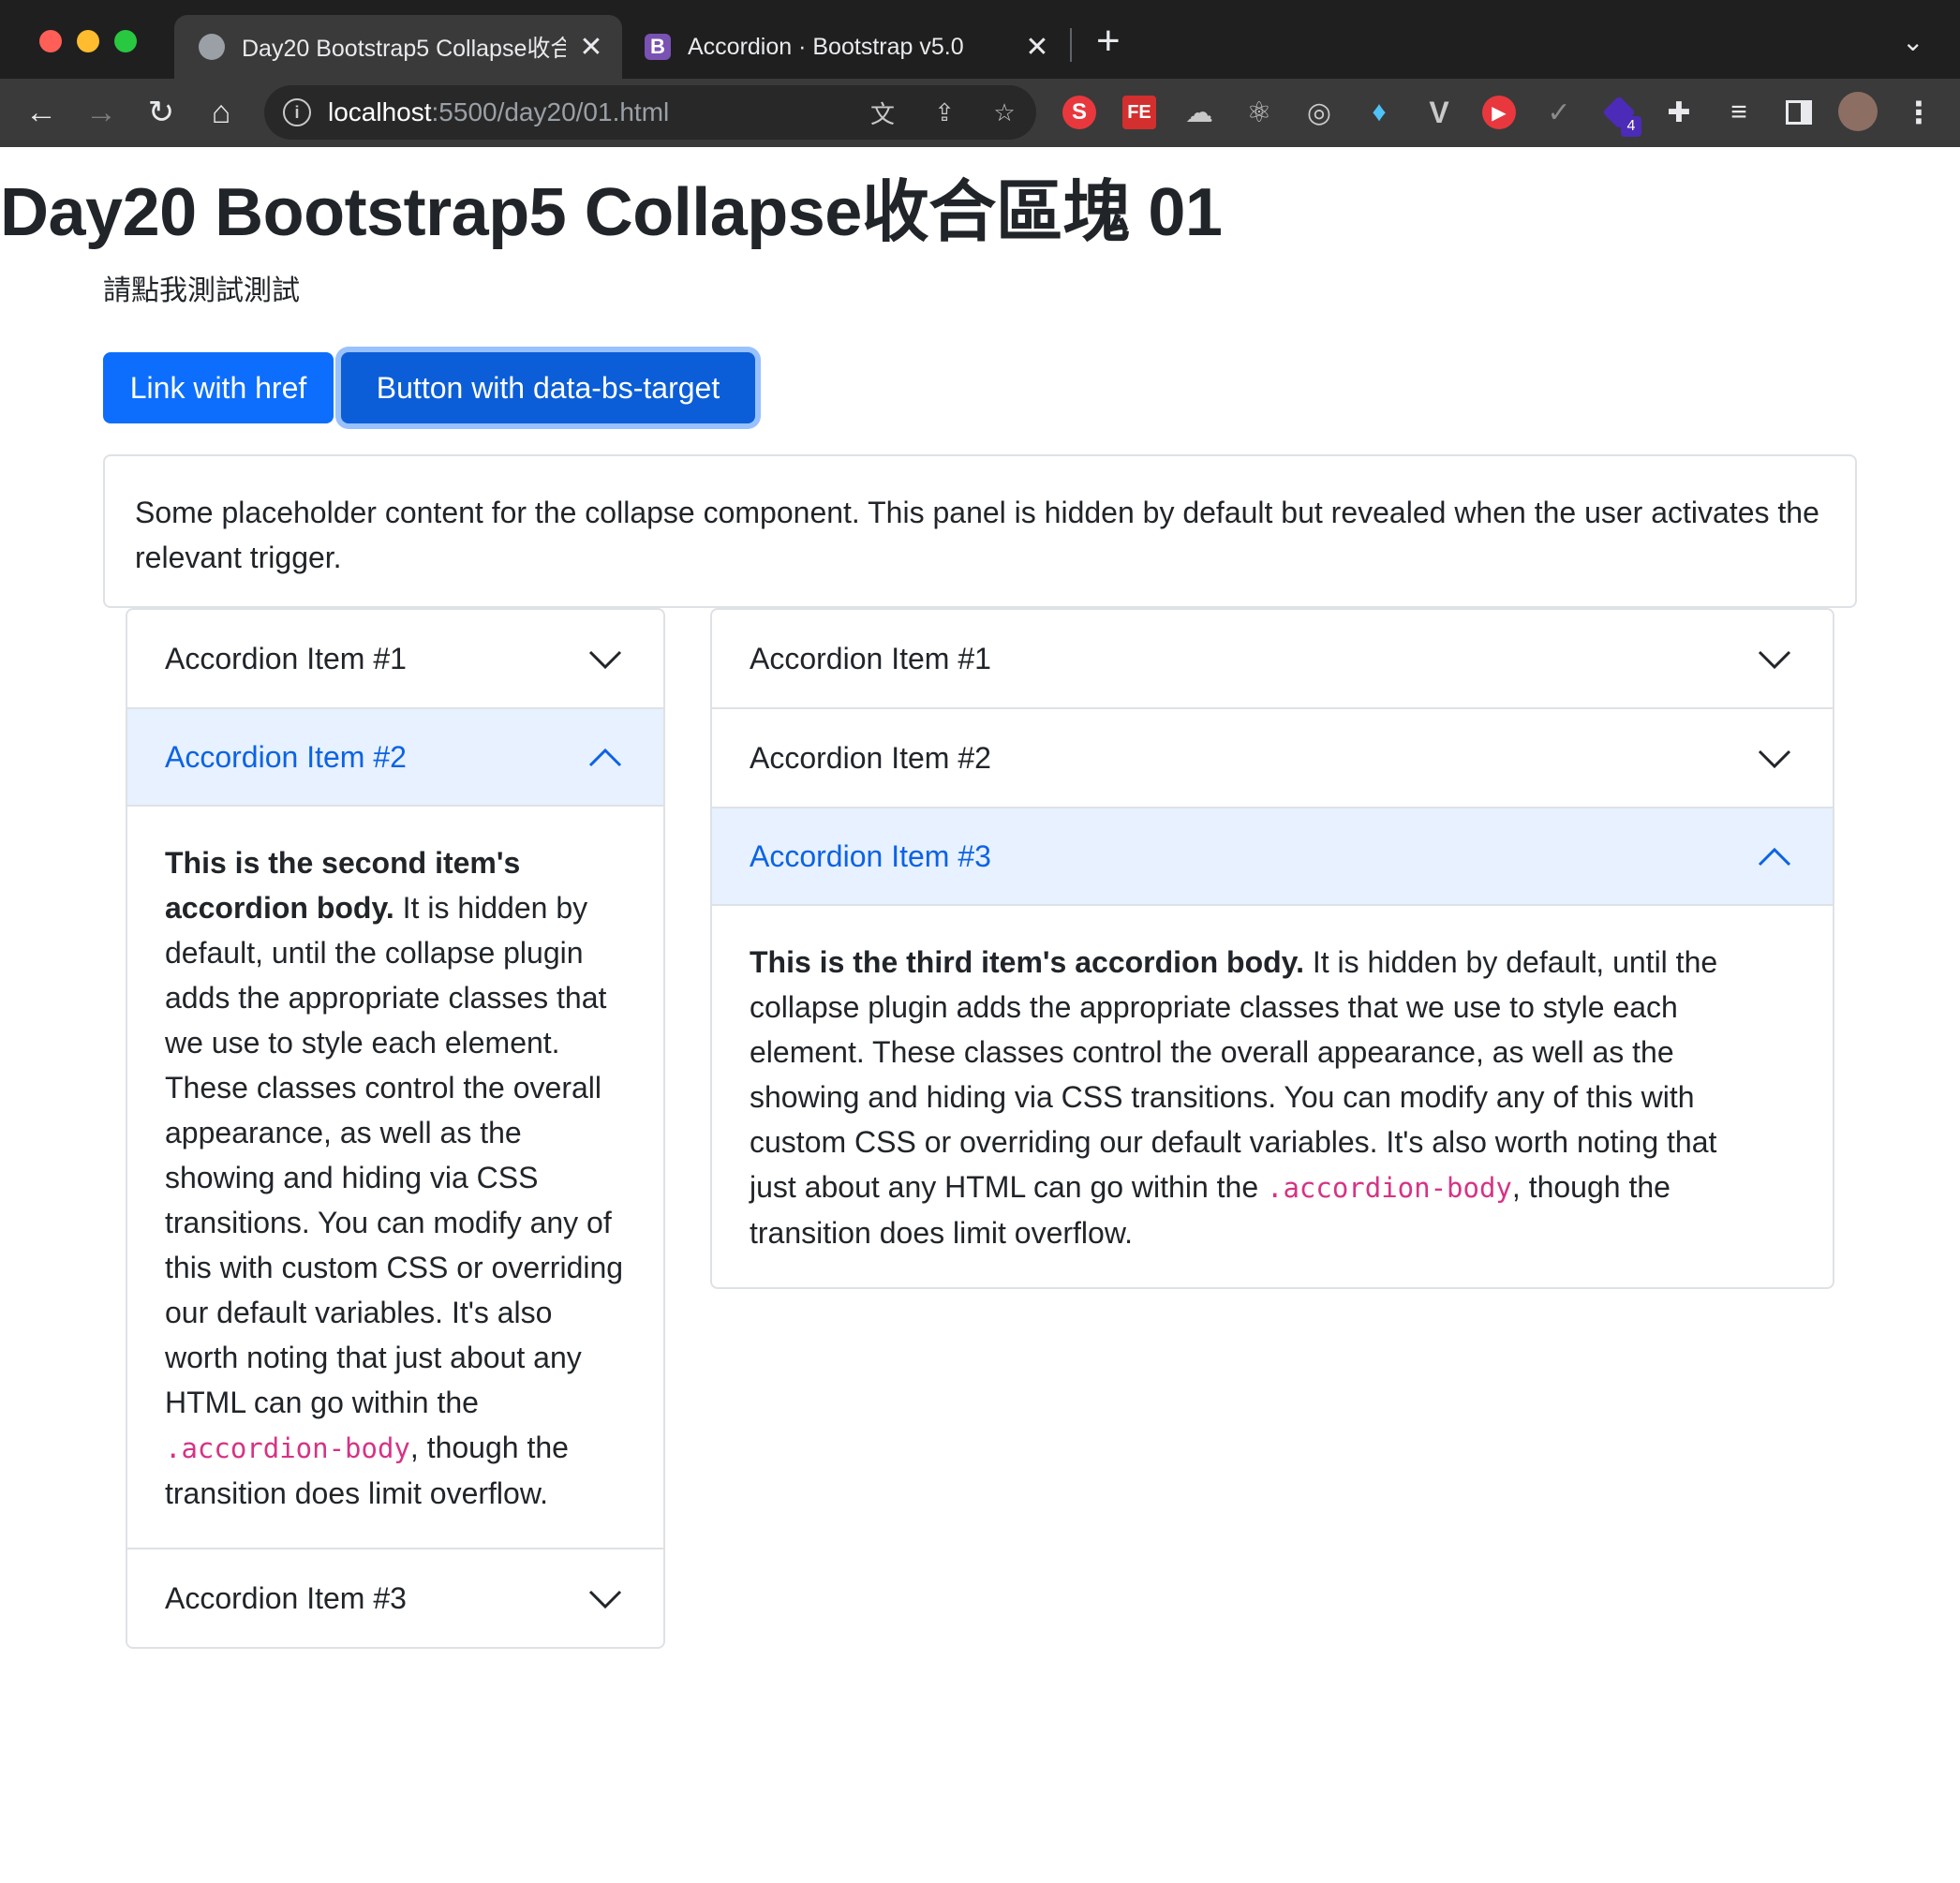 The image size is (1960, 1883). Describe the element at coordinates (611, 213) in the screenshot. I see `page-title: Day20 Bootstrap5 Collapse收合區塊 01` at that location.